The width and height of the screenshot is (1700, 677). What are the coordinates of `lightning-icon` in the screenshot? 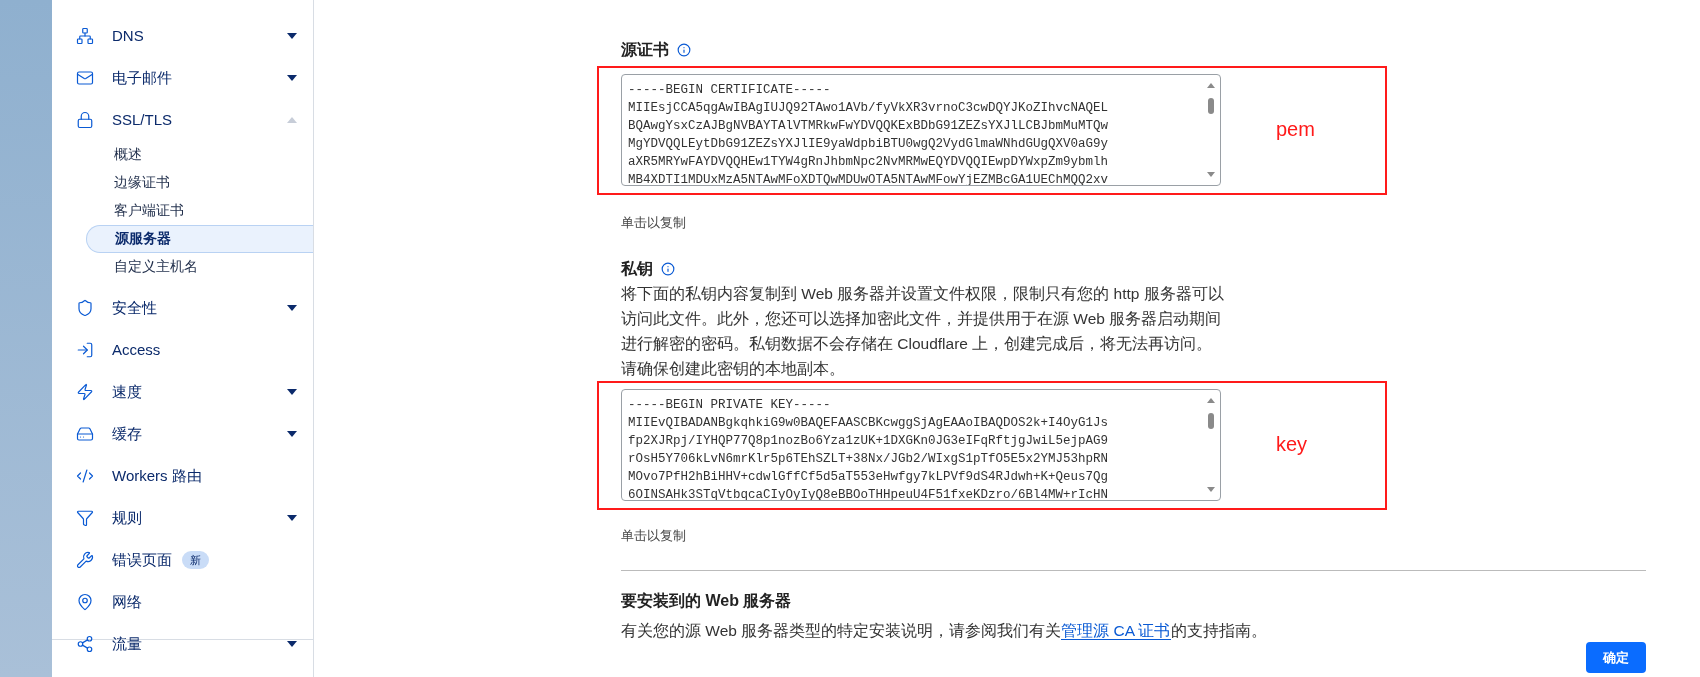 It's located at (85, 392).